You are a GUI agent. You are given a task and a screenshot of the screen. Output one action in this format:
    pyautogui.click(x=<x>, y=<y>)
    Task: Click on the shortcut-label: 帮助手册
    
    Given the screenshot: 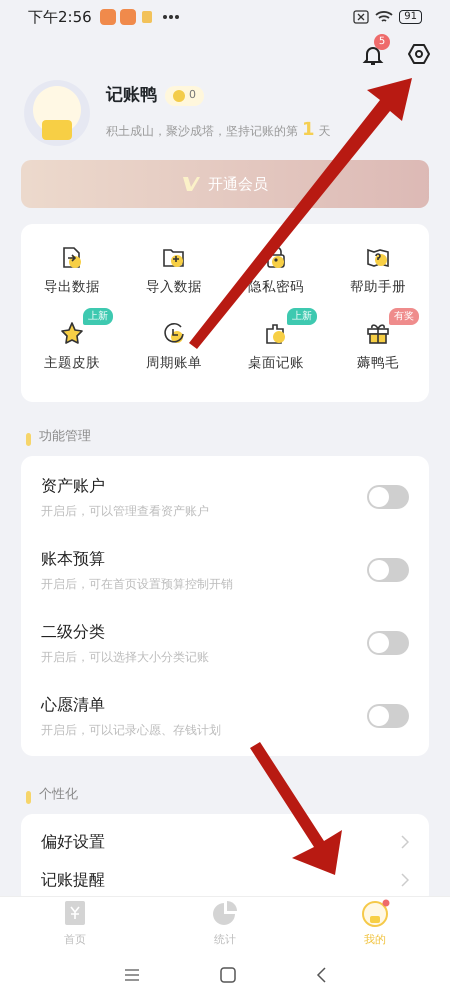 What is the action you would take?
    pyautogui.click(x=378, y=286)
    